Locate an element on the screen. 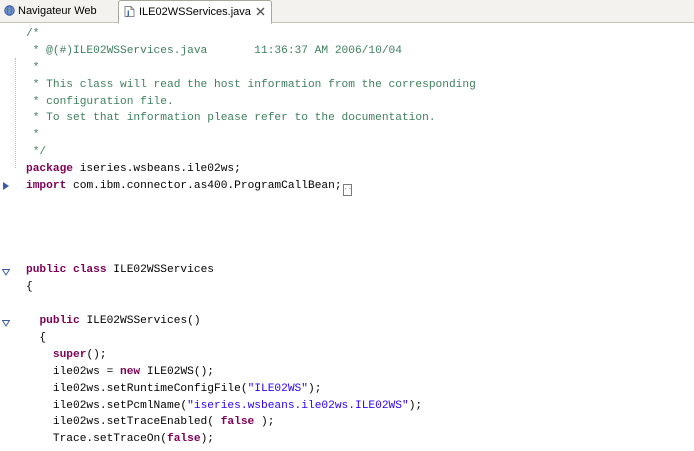 The height and width of the screenshot is (451, 694). code-line: ile02ws.setRuntimeConfigFile("ILE02WS"); is located at coordinates (251, 389).